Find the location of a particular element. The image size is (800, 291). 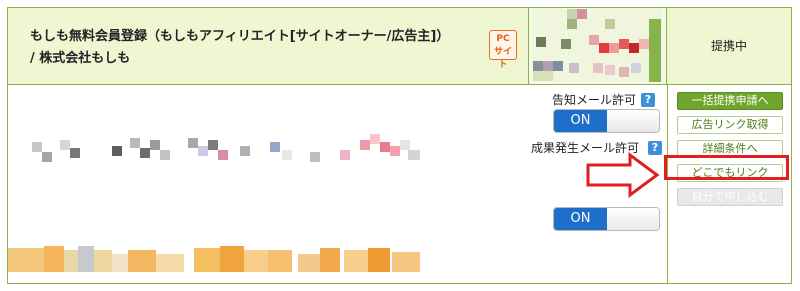

self-apply-button: 自分で申し込む is located at coordinates (730, 197).